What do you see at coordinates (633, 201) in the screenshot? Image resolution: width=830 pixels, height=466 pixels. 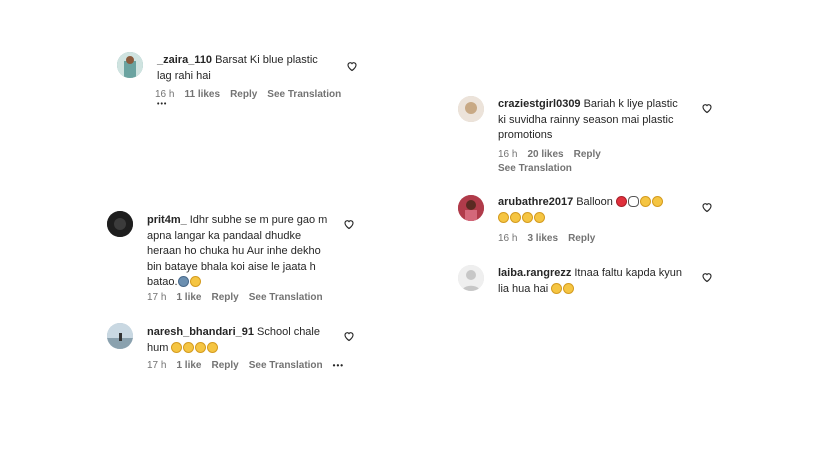 I see `speech-bubble-icon` at bounding box center [633, 201].